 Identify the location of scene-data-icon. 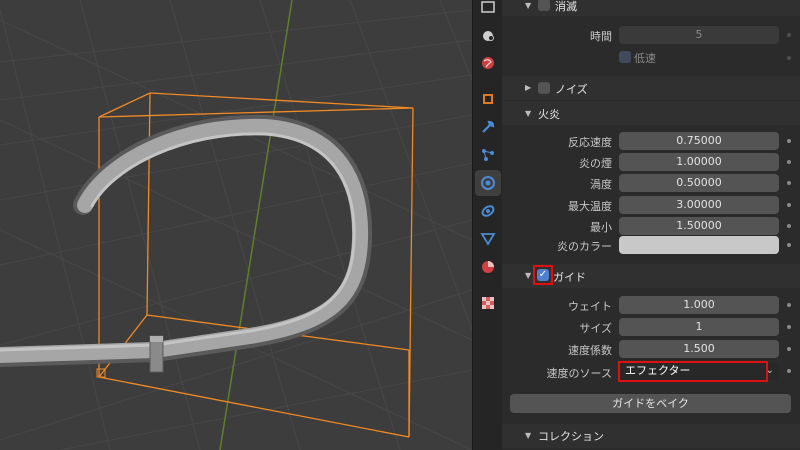
(488, 36).